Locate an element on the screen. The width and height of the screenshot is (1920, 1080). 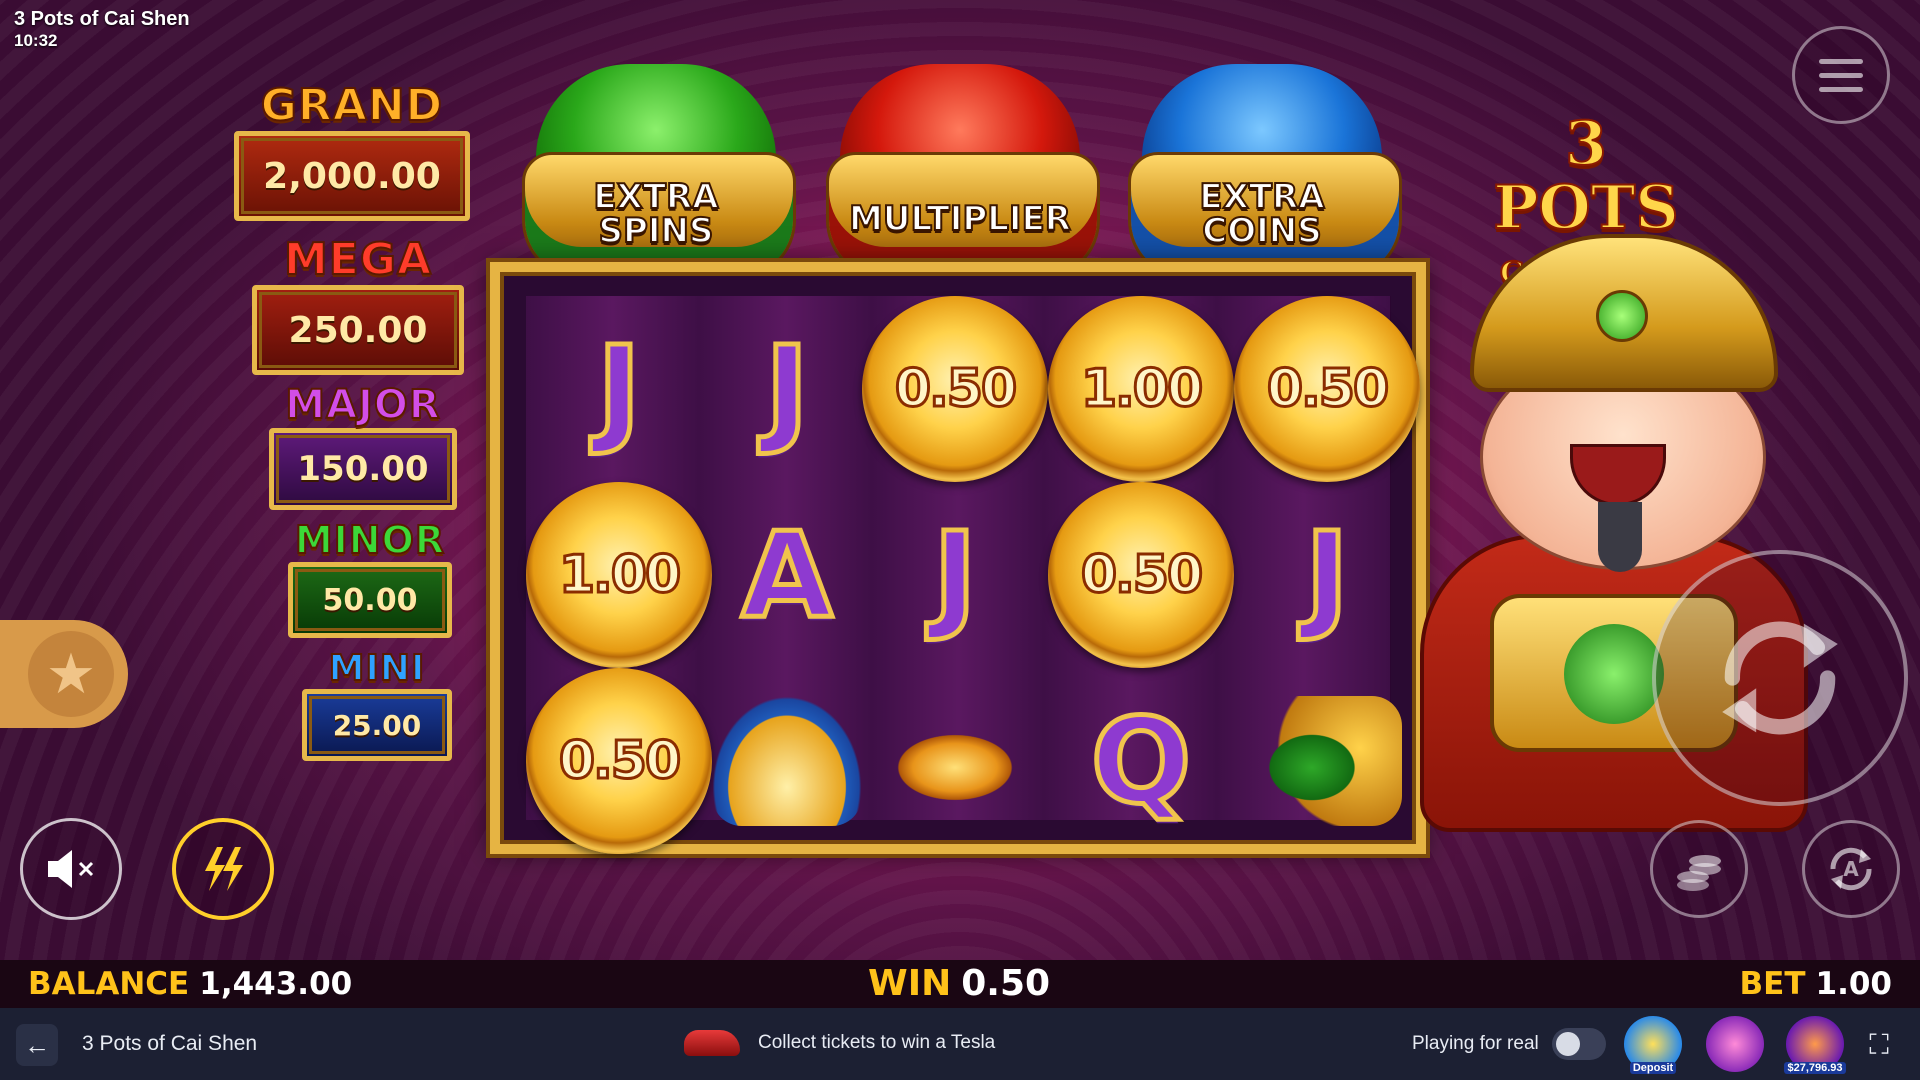
jackpot-name: MINI is located at coordinates (377, 668).